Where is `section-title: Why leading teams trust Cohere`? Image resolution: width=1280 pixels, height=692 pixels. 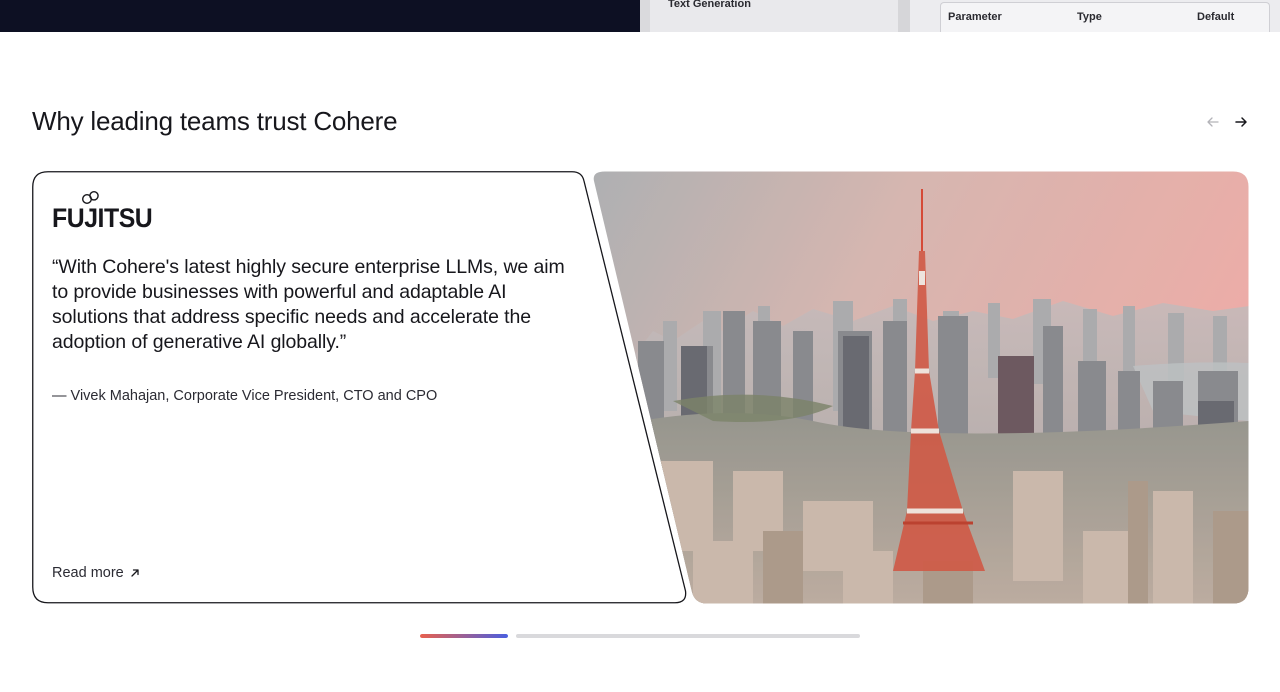 section-title: Why leading teams trust Cohere is located at coordinates (215, 121).